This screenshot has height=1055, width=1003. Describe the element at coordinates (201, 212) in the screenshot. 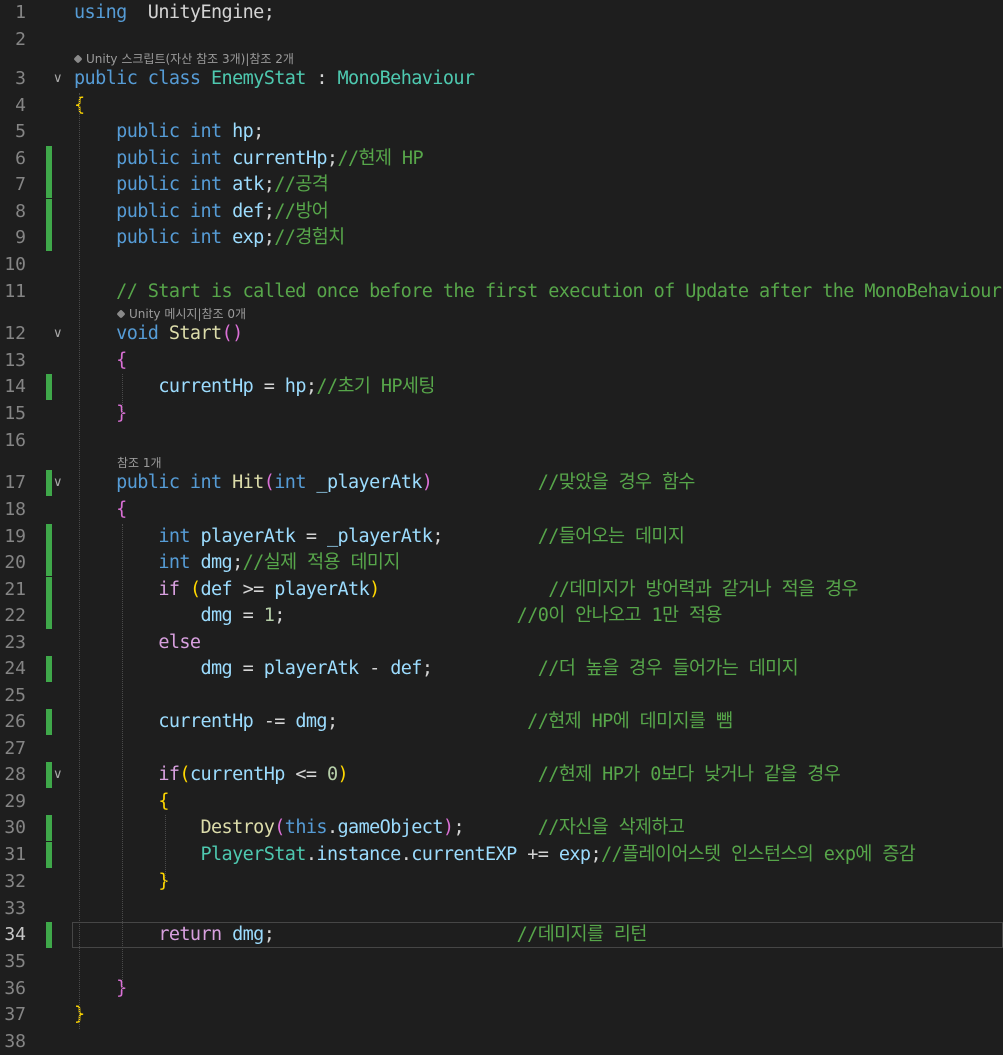

I see `code-text: public int def;//방어` at that location.